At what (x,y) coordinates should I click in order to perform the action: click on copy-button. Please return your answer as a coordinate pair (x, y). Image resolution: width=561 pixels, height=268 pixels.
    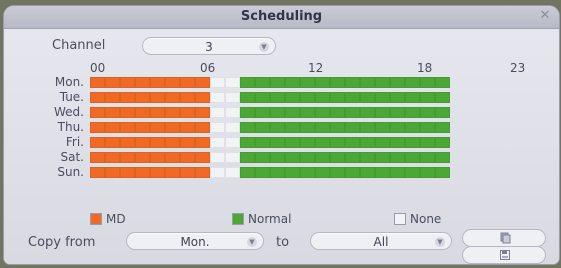
    Looking at the image, I should click on (504, 238).